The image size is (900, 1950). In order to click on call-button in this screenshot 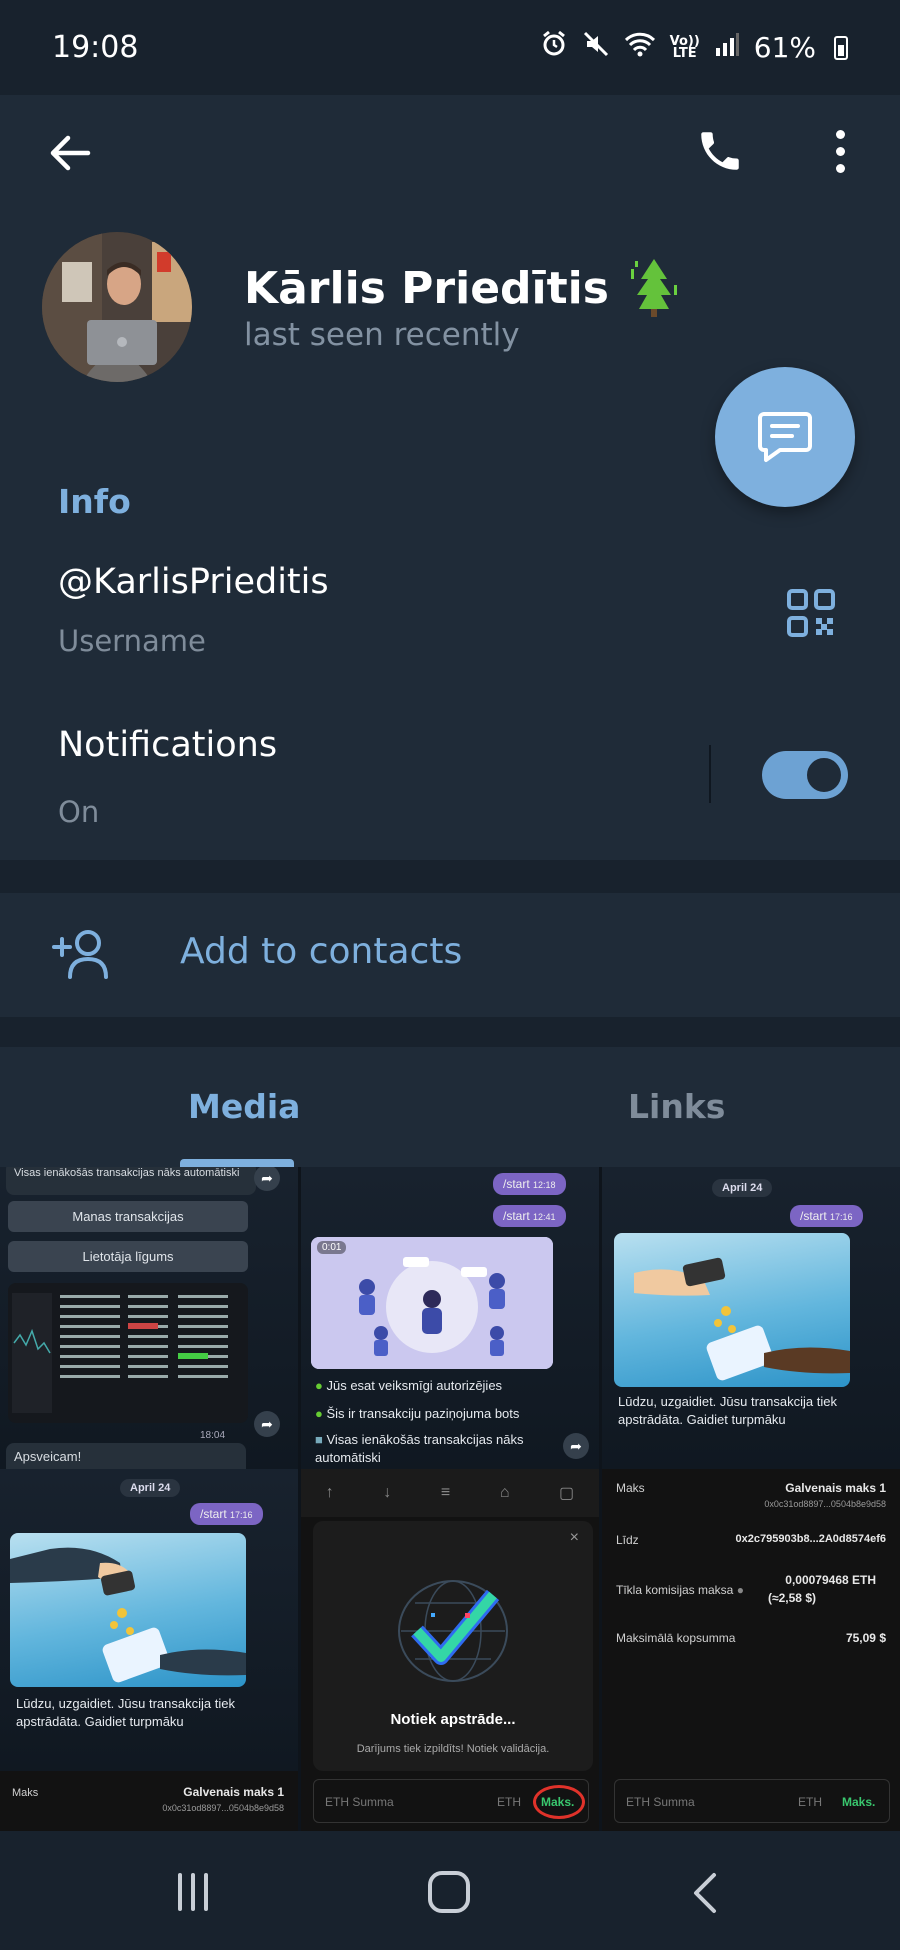, I will do `click(720, 151)`.